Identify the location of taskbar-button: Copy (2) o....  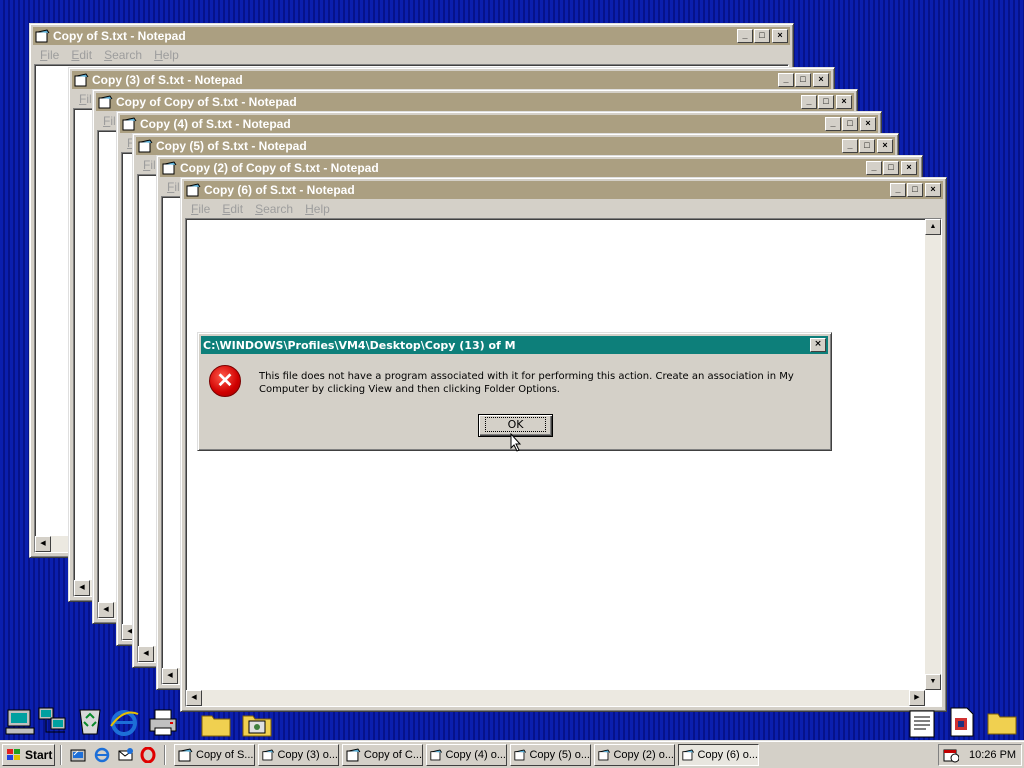
(634, 755).